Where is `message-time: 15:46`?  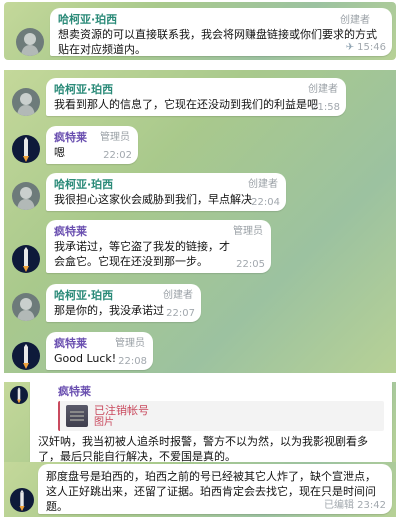 message-time: 15:46 is located at coordinates (371, 47).